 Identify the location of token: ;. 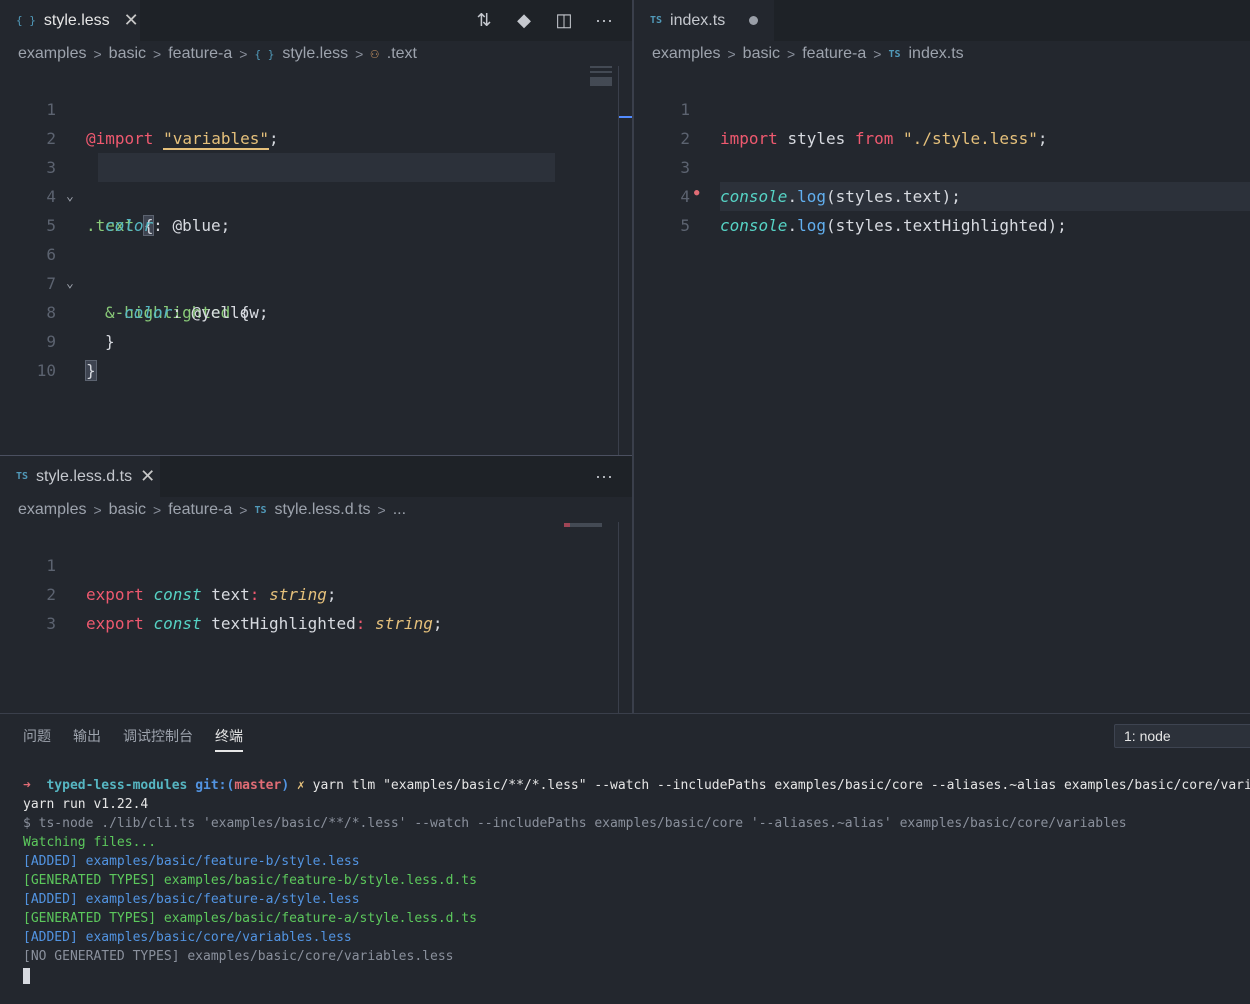
(437, 623).